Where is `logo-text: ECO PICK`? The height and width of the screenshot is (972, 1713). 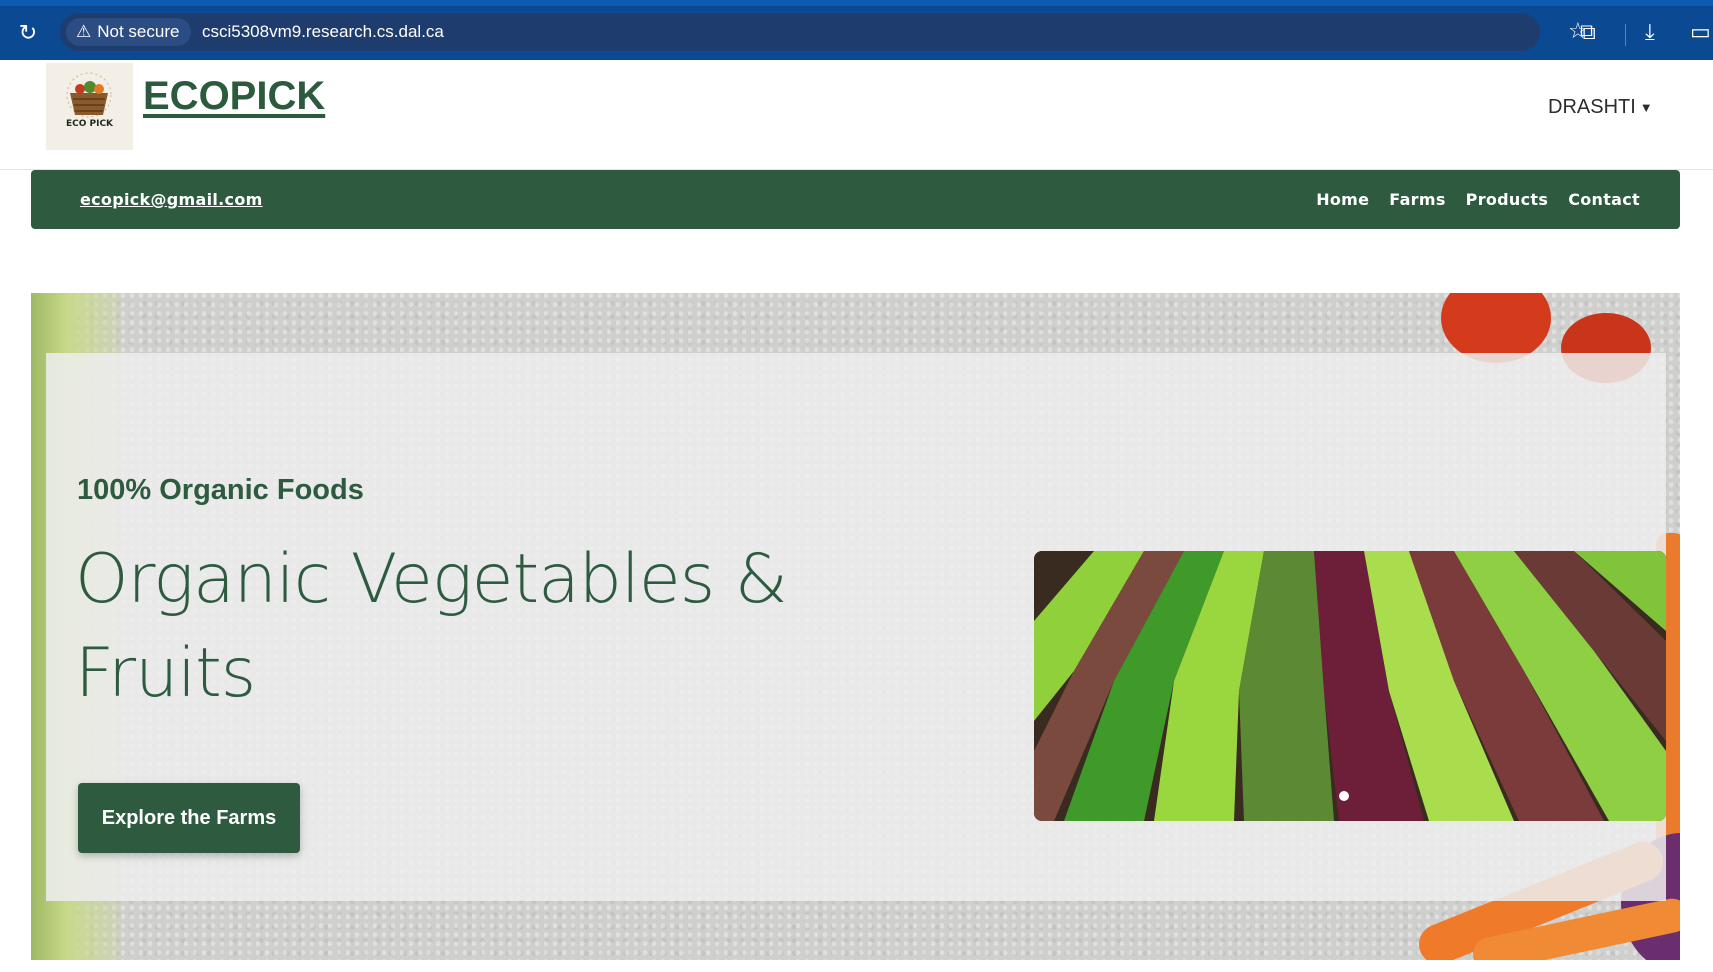
logo-text: ECO PICK is located at coordinates (89, 124).